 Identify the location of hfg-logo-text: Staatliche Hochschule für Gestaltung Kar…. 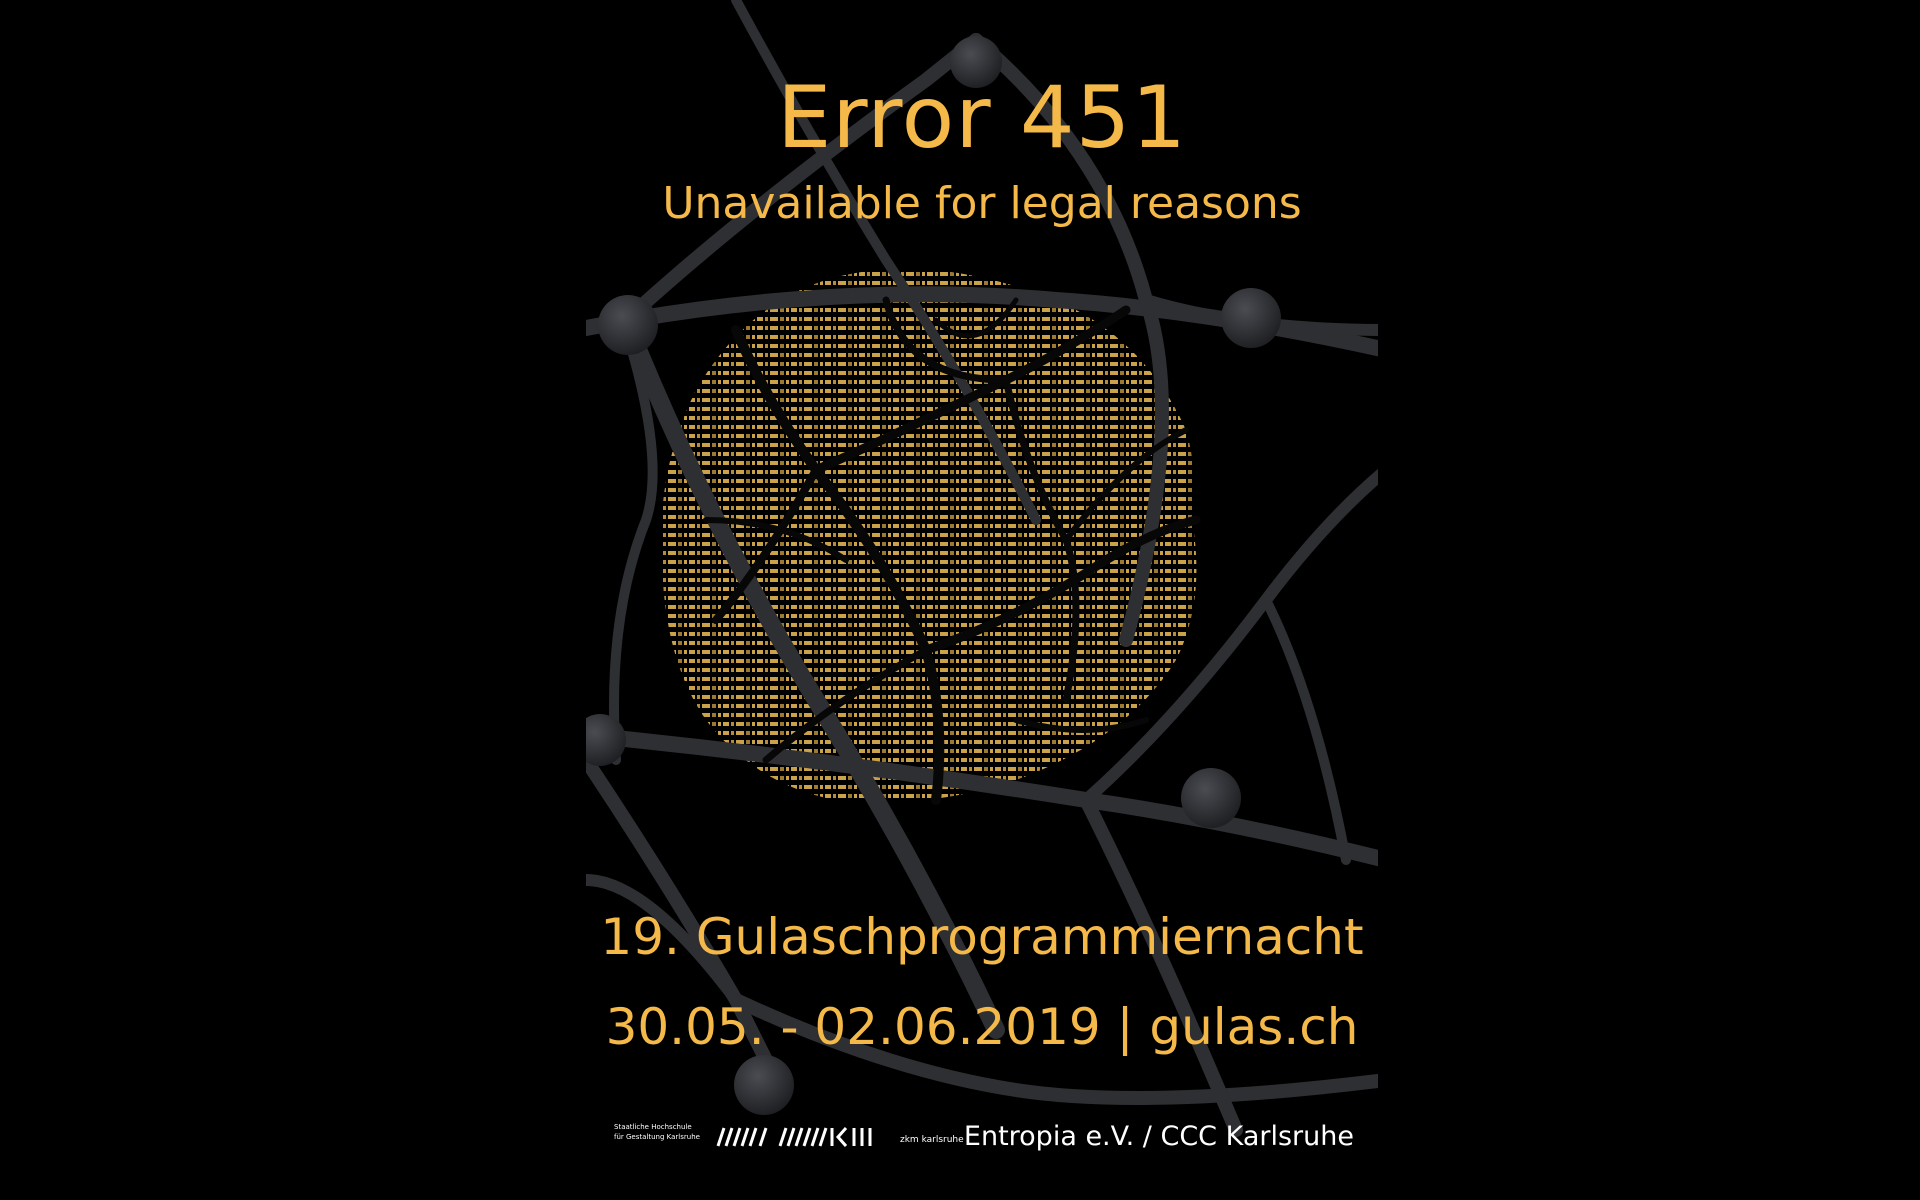
(662, 1132).